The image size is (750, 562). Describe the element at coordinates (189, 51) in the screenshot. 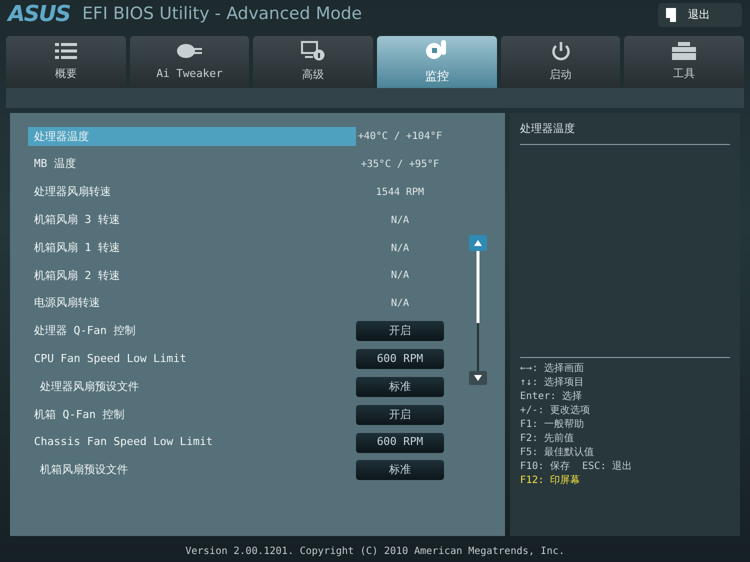

I see `tweaker-icon` at that location.